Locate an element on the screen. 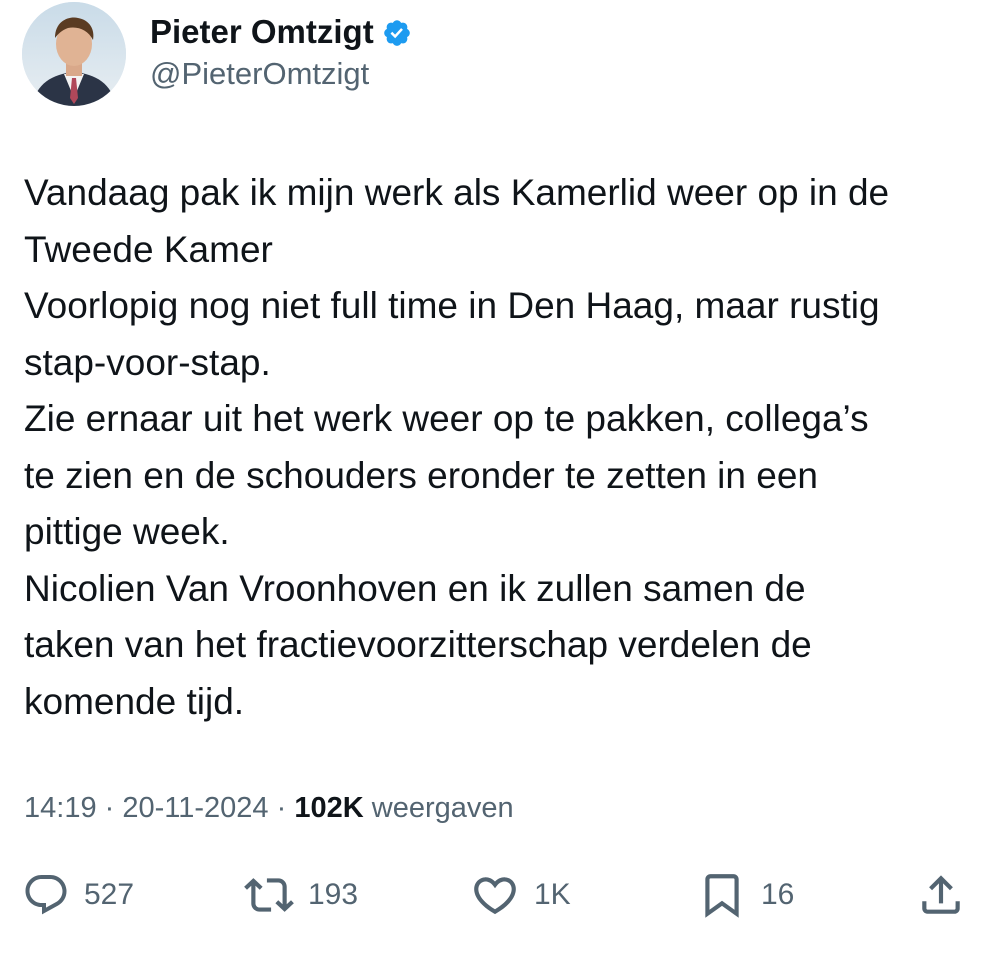  views-count: 102K is located at coordinates (329, 808).